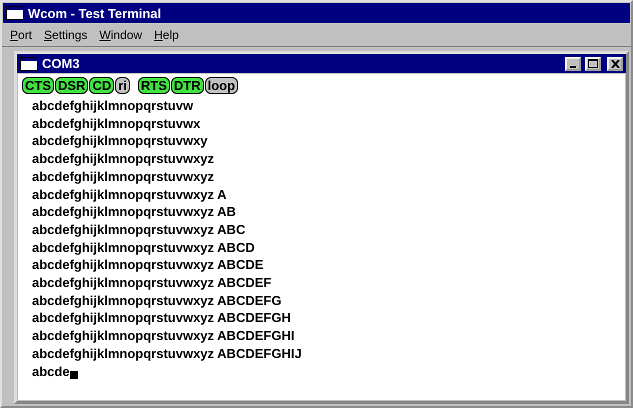  What do you see at coordinates (130, 195) in the screenshot?
I see `terminal-line: abcdefghijklmnopqrstuvwxyz A` at bounding box center [130, 195].